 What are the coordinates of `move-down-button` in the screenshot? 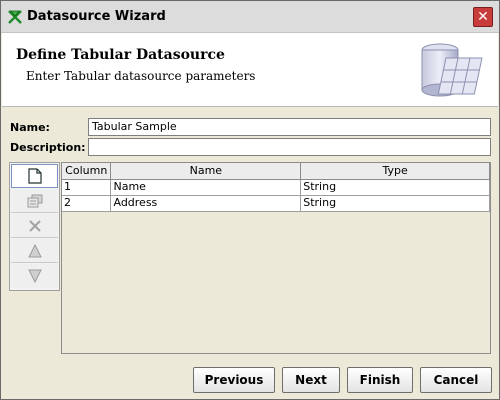 It's located at (34, 276).